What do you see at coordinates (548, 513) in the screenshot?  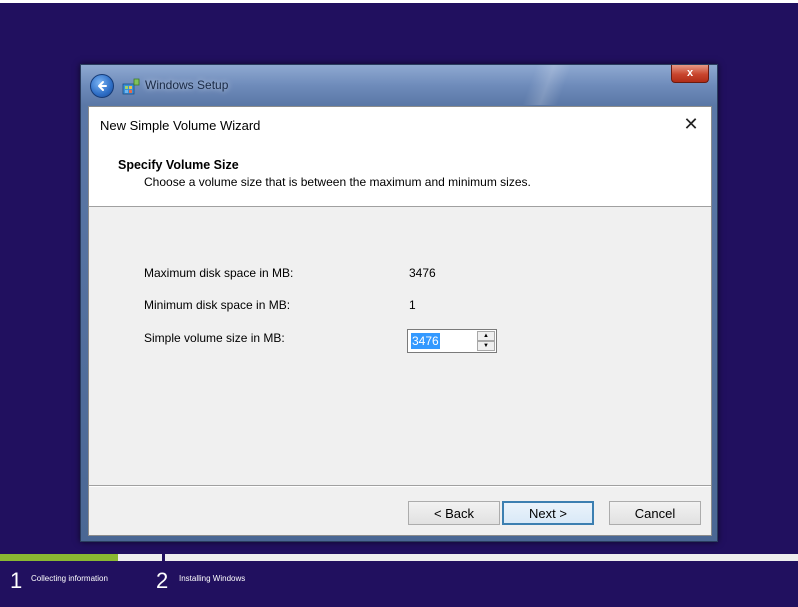 I see `next-button: Next >` at bounding box center [548, 513].